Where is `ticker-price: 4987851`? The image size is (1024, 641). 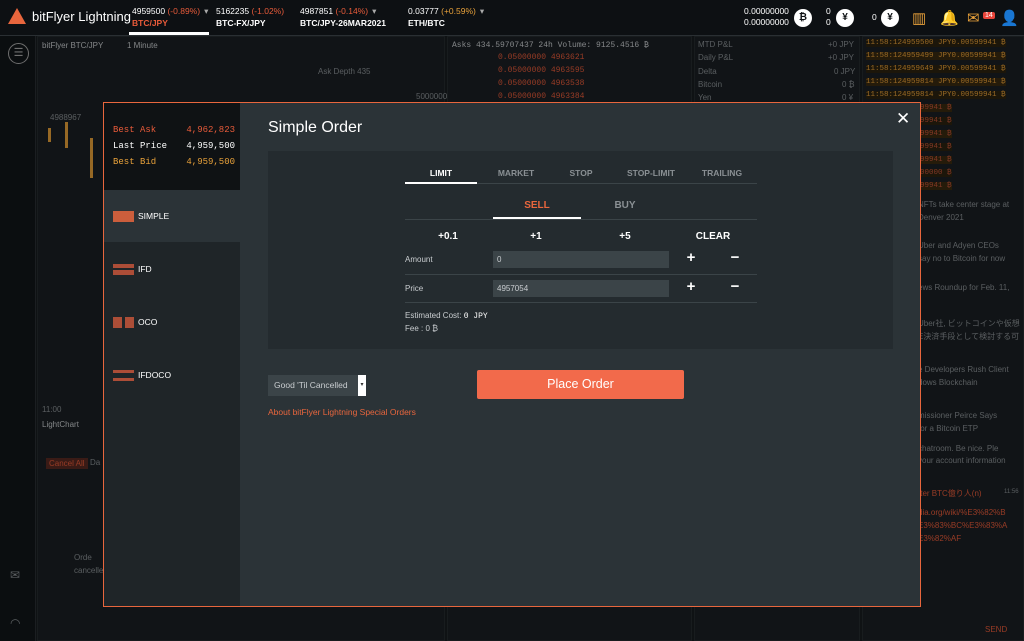 ticker-price: 4987851 is located at coordinates (317, 11).